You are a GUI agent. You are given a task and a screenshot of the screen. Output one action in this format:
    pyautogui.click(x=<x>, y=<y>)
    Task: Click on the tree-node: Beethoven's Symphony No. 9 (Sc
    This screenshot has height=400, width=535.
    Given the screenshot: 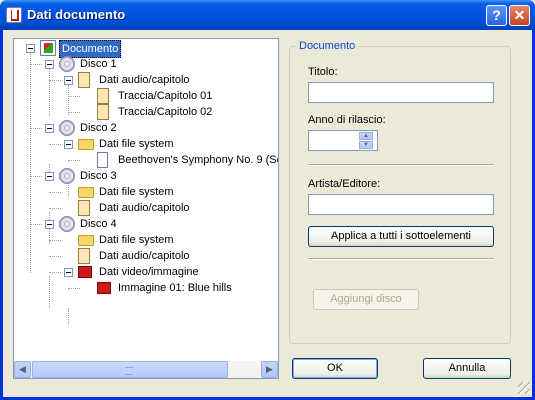 What is the action you would take?
    pyautogui.click(x=146, y=160)
    